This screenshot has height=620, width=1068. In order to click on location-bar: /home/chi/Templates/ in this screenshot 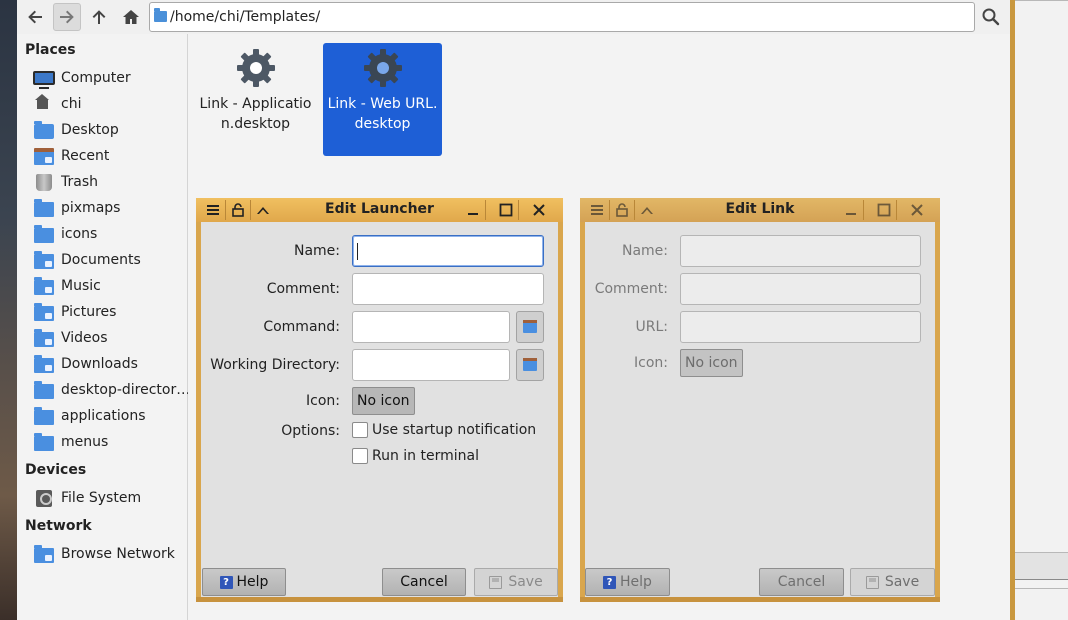, I will do `click(562, 17)`.